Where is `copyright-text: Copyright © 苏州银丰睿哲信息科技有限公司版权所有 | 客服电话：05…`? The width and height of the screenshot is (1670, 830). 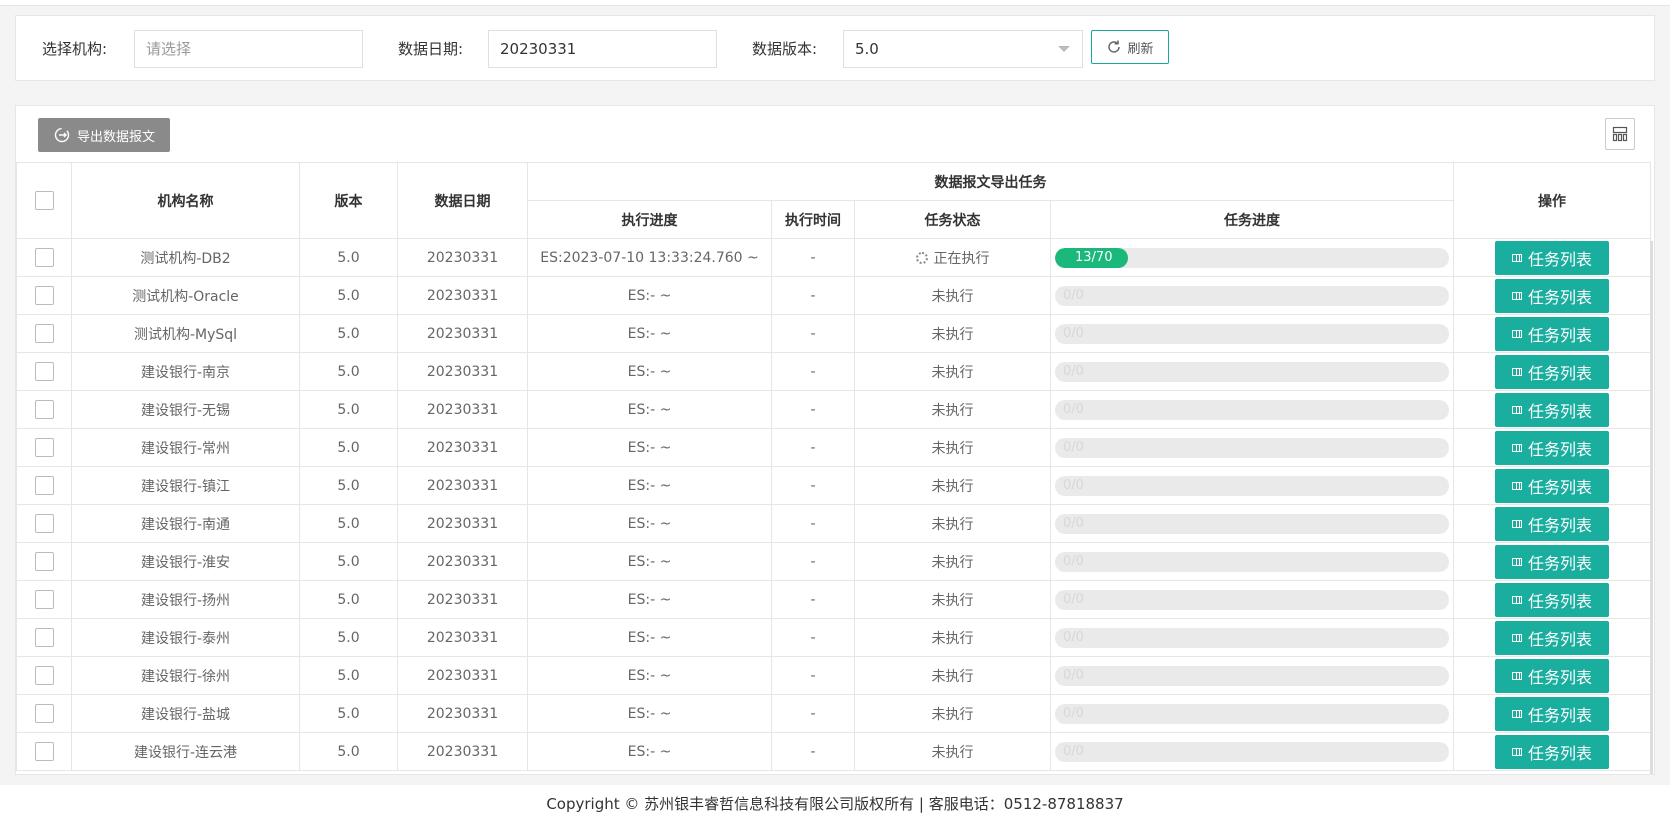 copyright-text: Copyright © 苏州银丰睿哲信息科技有限公司版权所有 | 客服电话：05… is located at coordinates (835, 804).